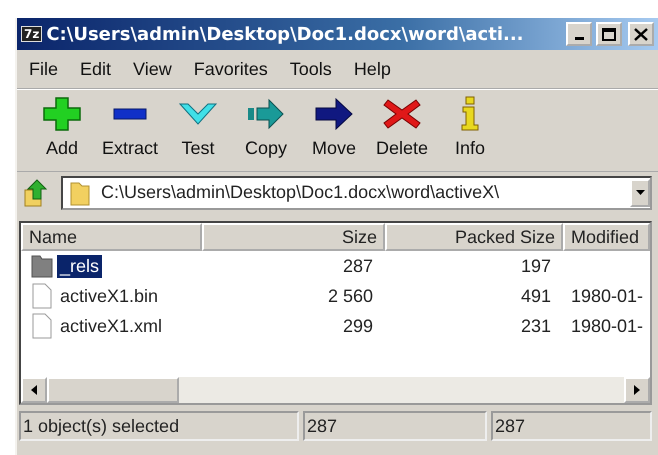  What do you see at coordinates (43, 69) in the screenshot?
I see `menu-item: File` at bounding box center [43, 69].